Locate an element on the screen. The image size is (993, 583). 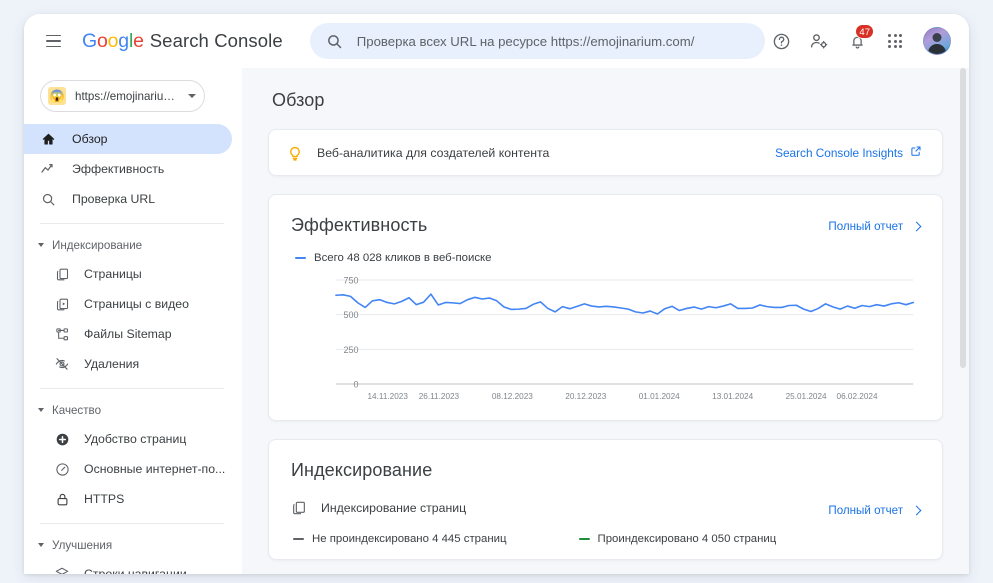
sidebar-group-quality: Качество is located at coordinates (133, 410).